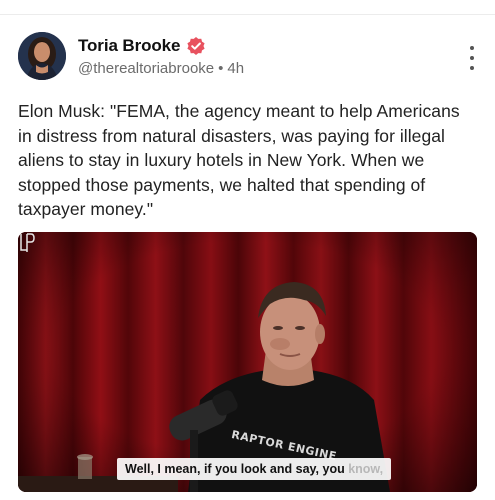  I want to click on caption-upcoming-text: know,, so click(366, 469).